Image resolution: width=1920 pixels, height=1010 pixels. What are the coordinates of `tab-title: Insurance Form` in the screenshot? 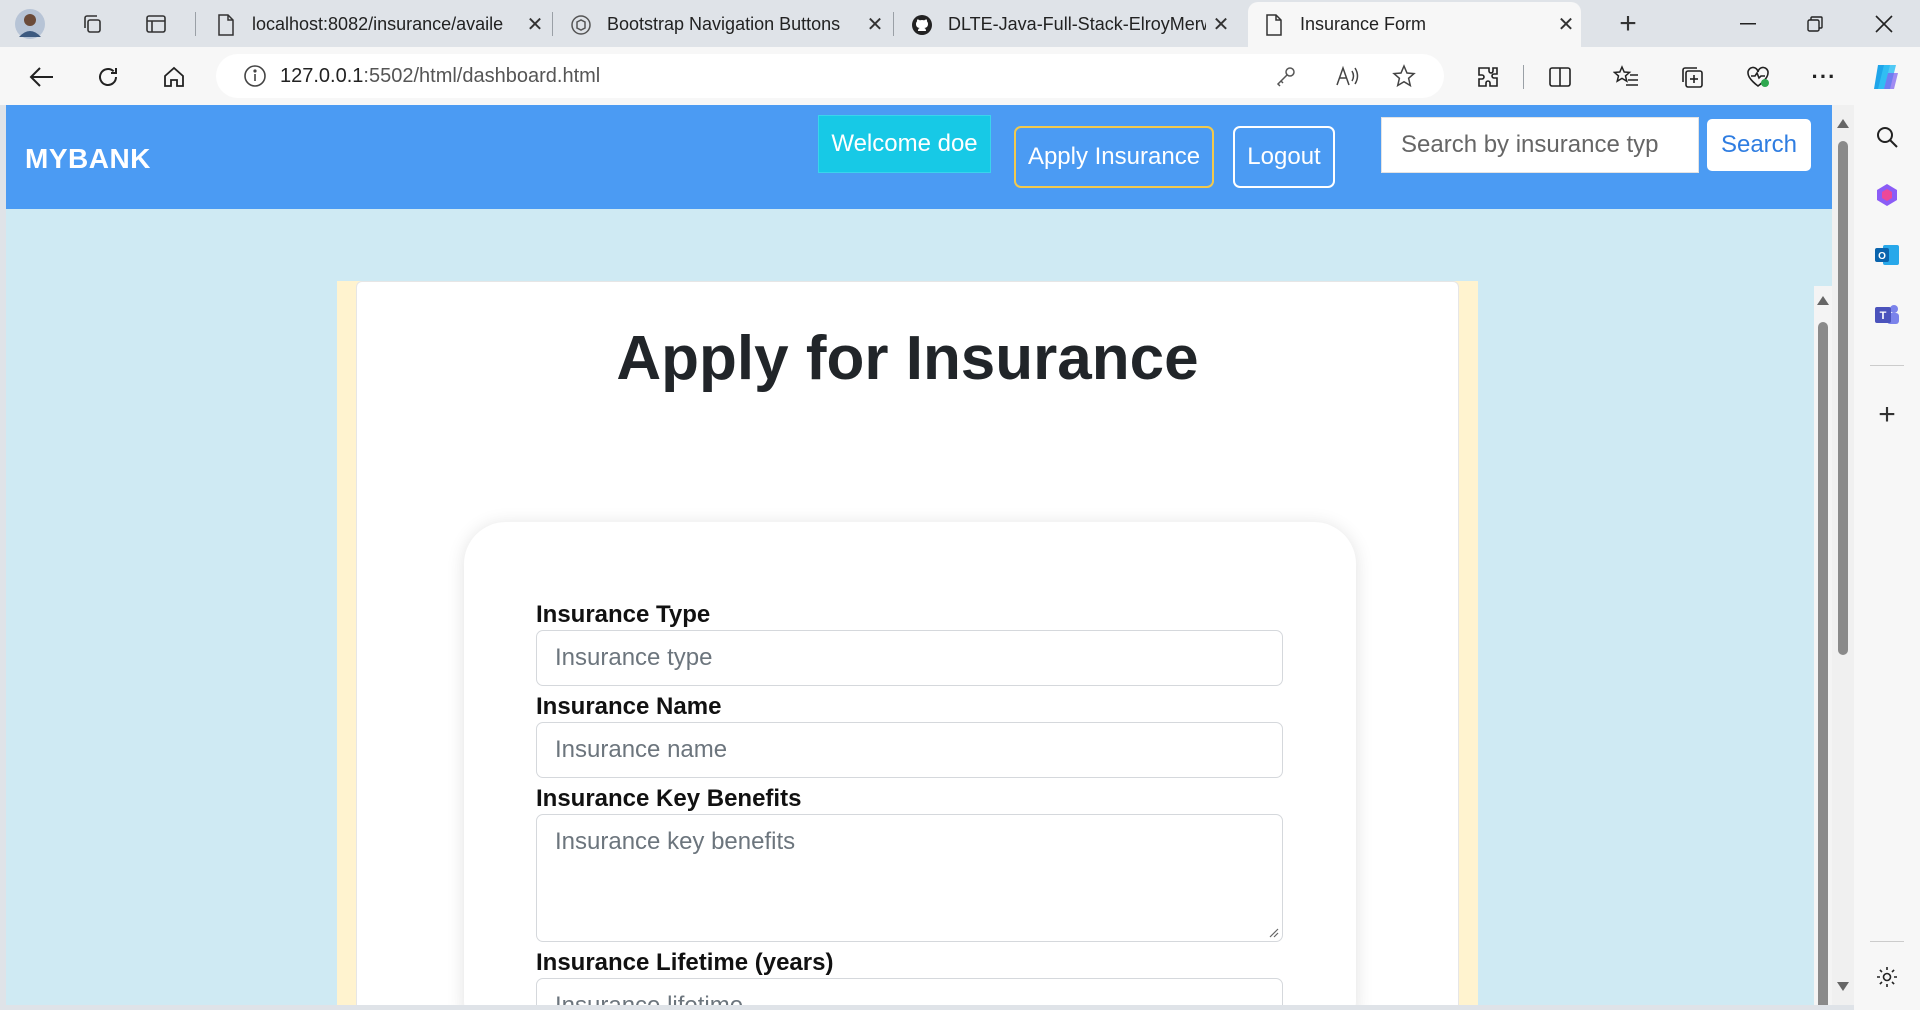 It's located at (1363, 24).